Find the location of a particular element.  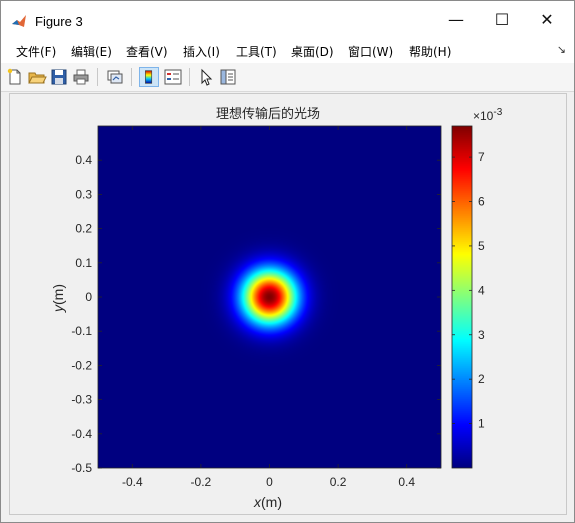

y-tick-label: -0.4 is located at coordinates (81, 434).